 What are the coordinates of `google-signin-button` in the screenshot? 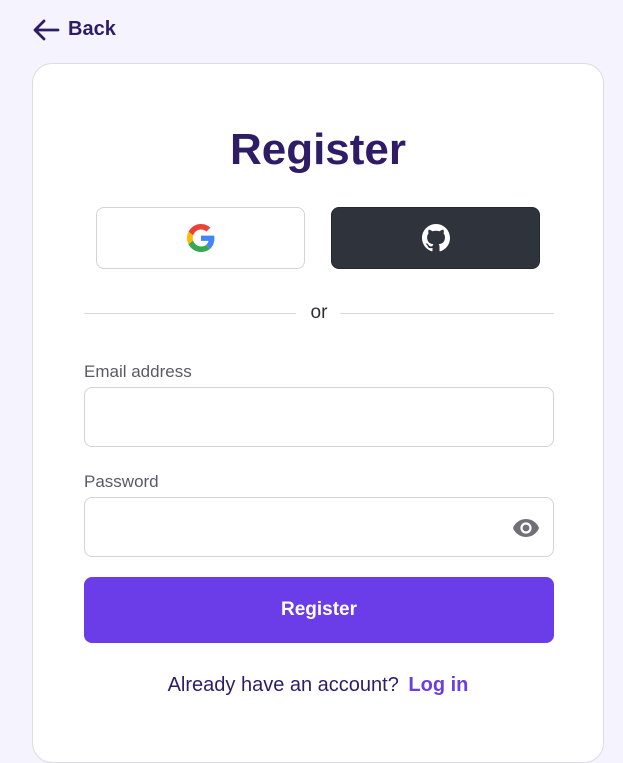 It's located at (200, 238).